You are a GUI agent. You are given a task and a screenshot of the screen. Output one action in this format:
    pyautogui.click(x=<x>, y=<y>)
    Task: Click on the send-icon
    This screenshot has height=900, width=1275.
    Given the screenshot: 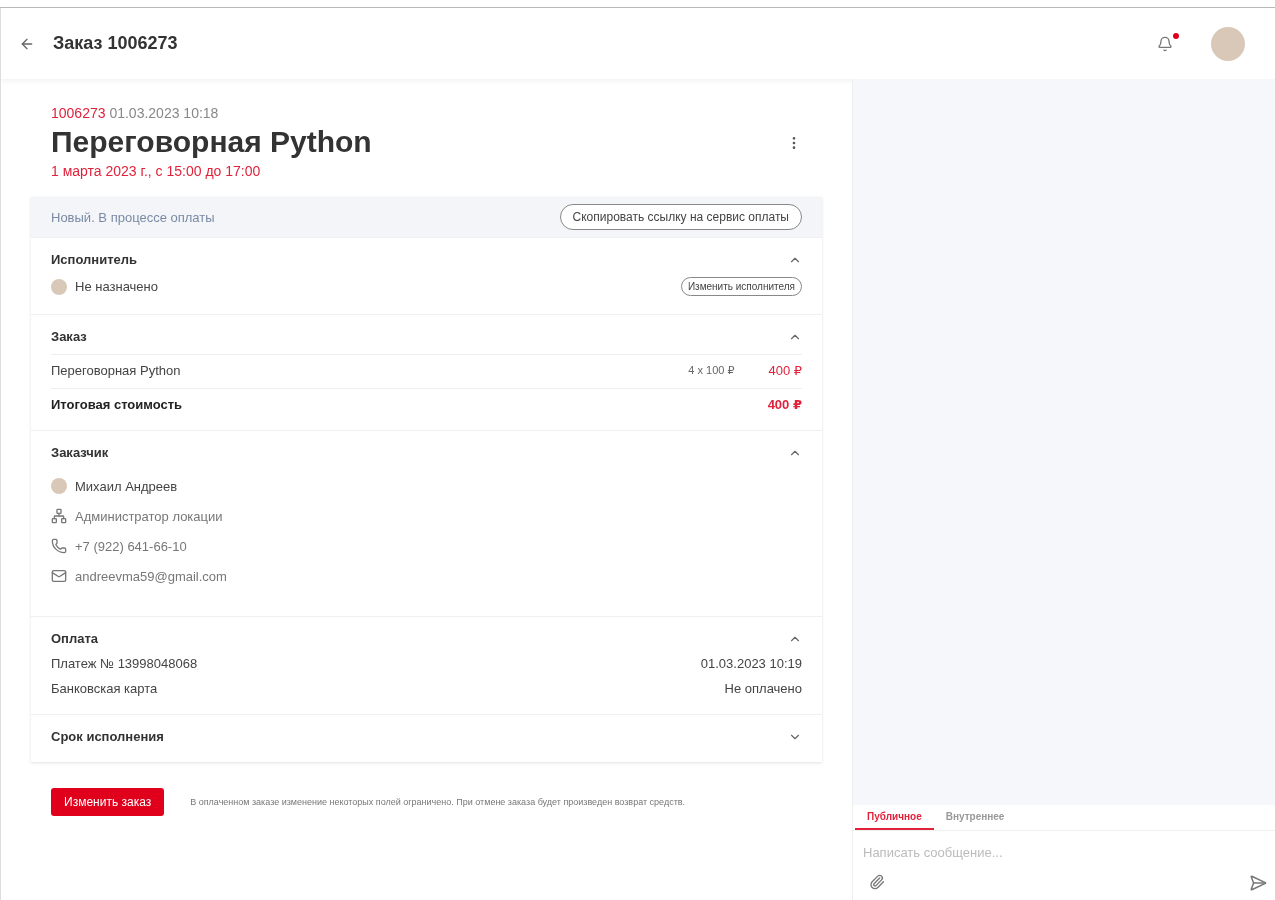 What is the action you would take?
    pyautogui.click(x=1258, y=883)
    